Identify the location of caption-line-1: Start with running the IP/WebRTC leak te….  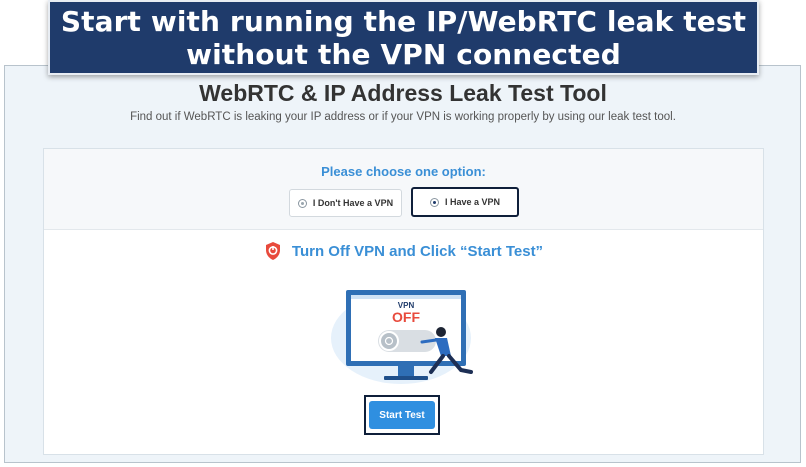
(403, 21).